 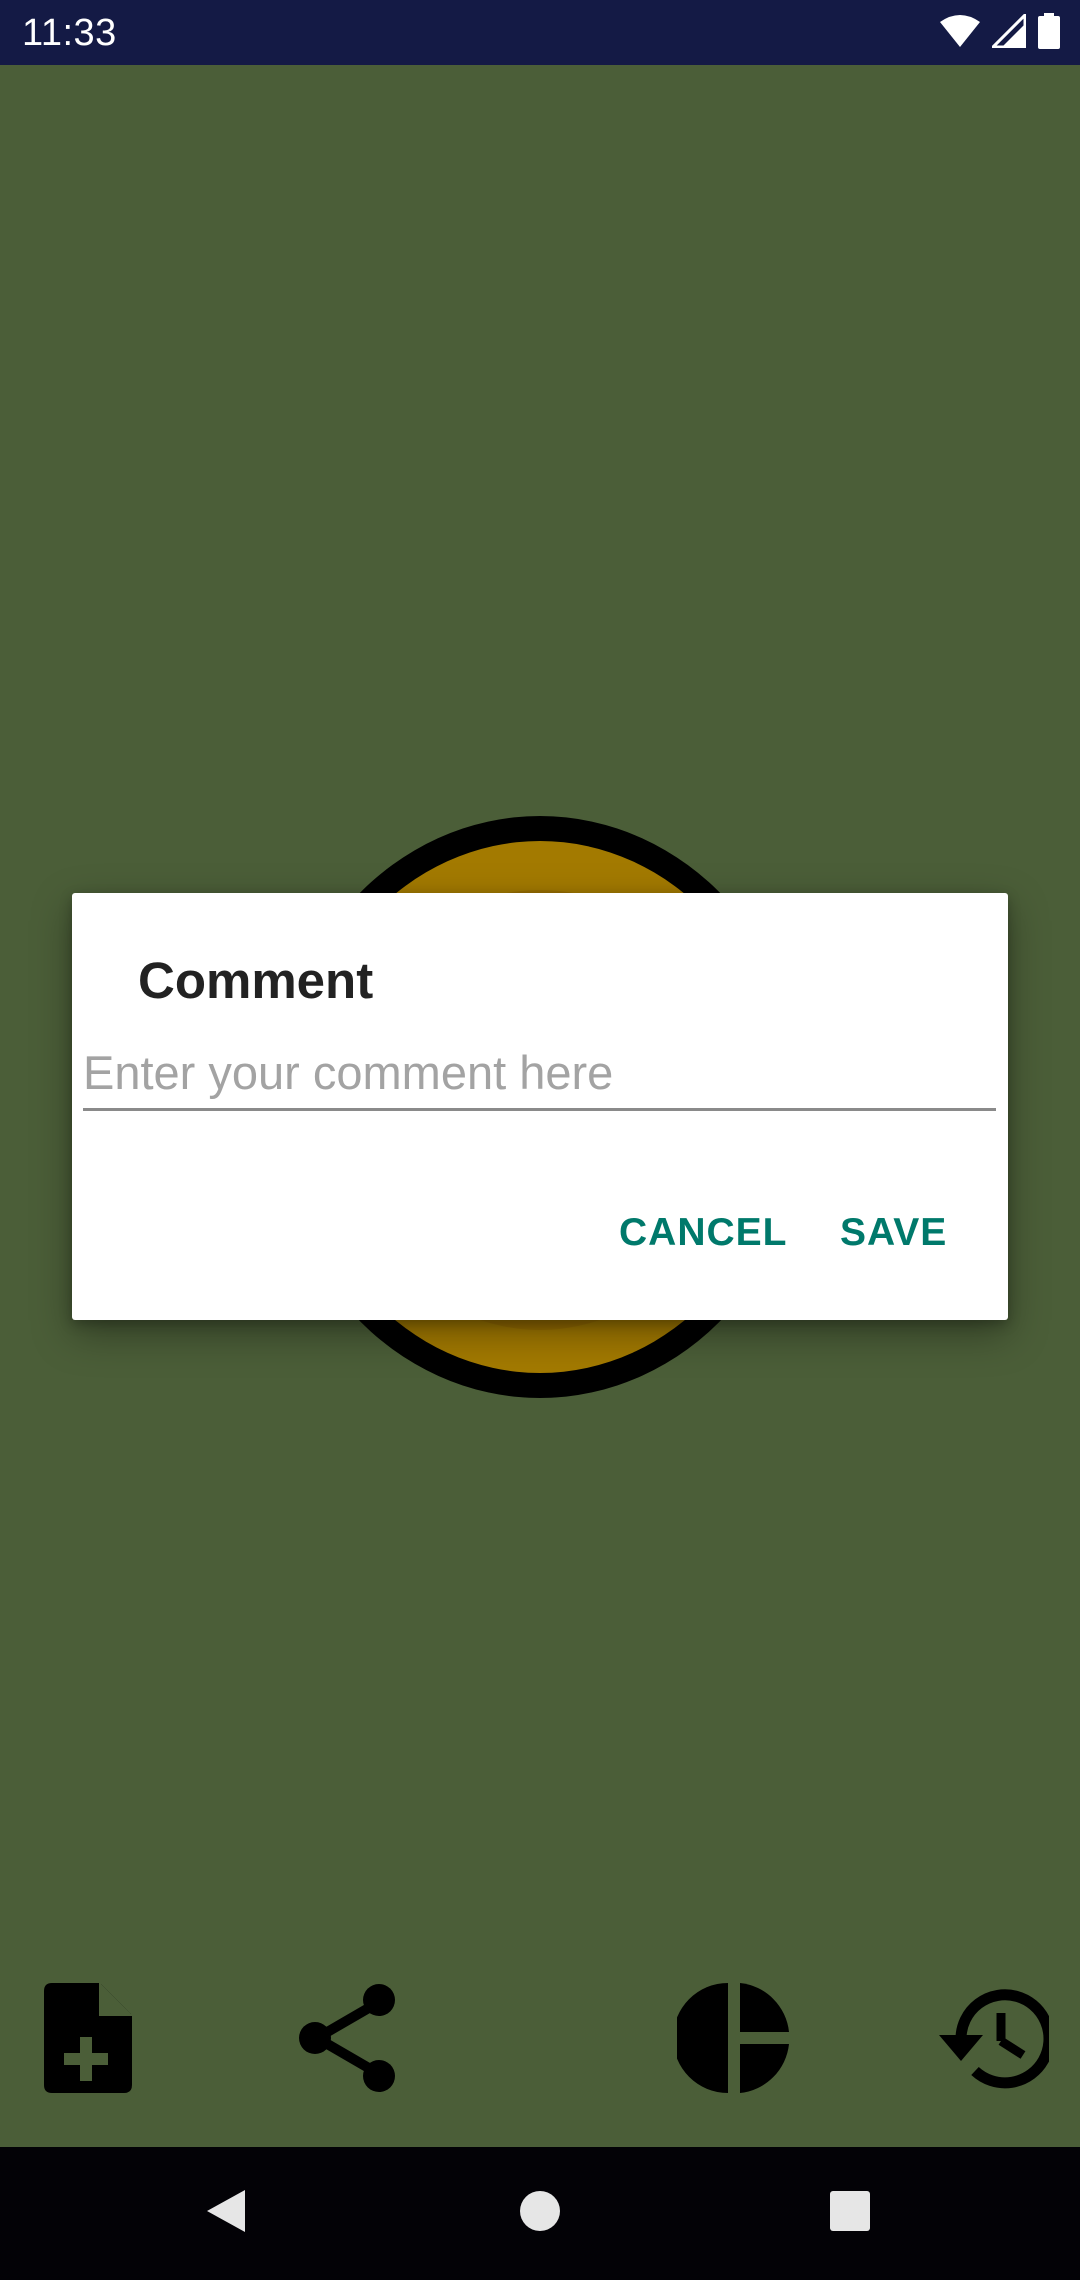 I want to click on pie-chart-icon, so click(x=732, y=2040).